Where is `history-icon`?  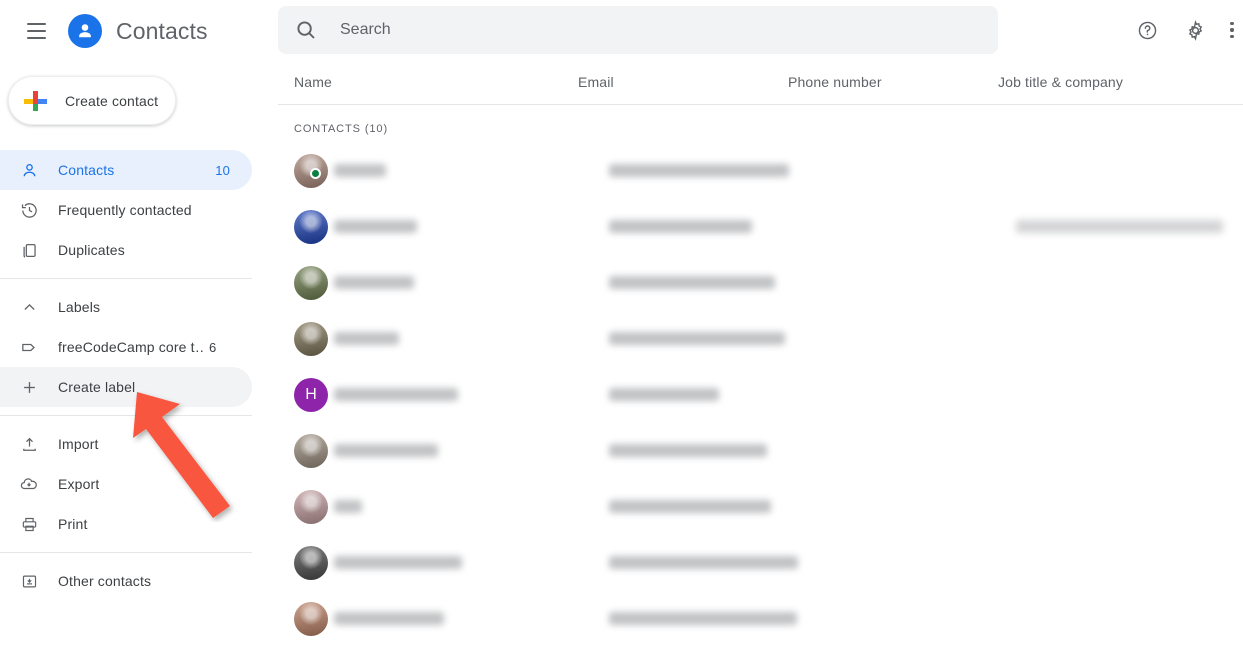
history-icon is located at coordinates (29, 210).